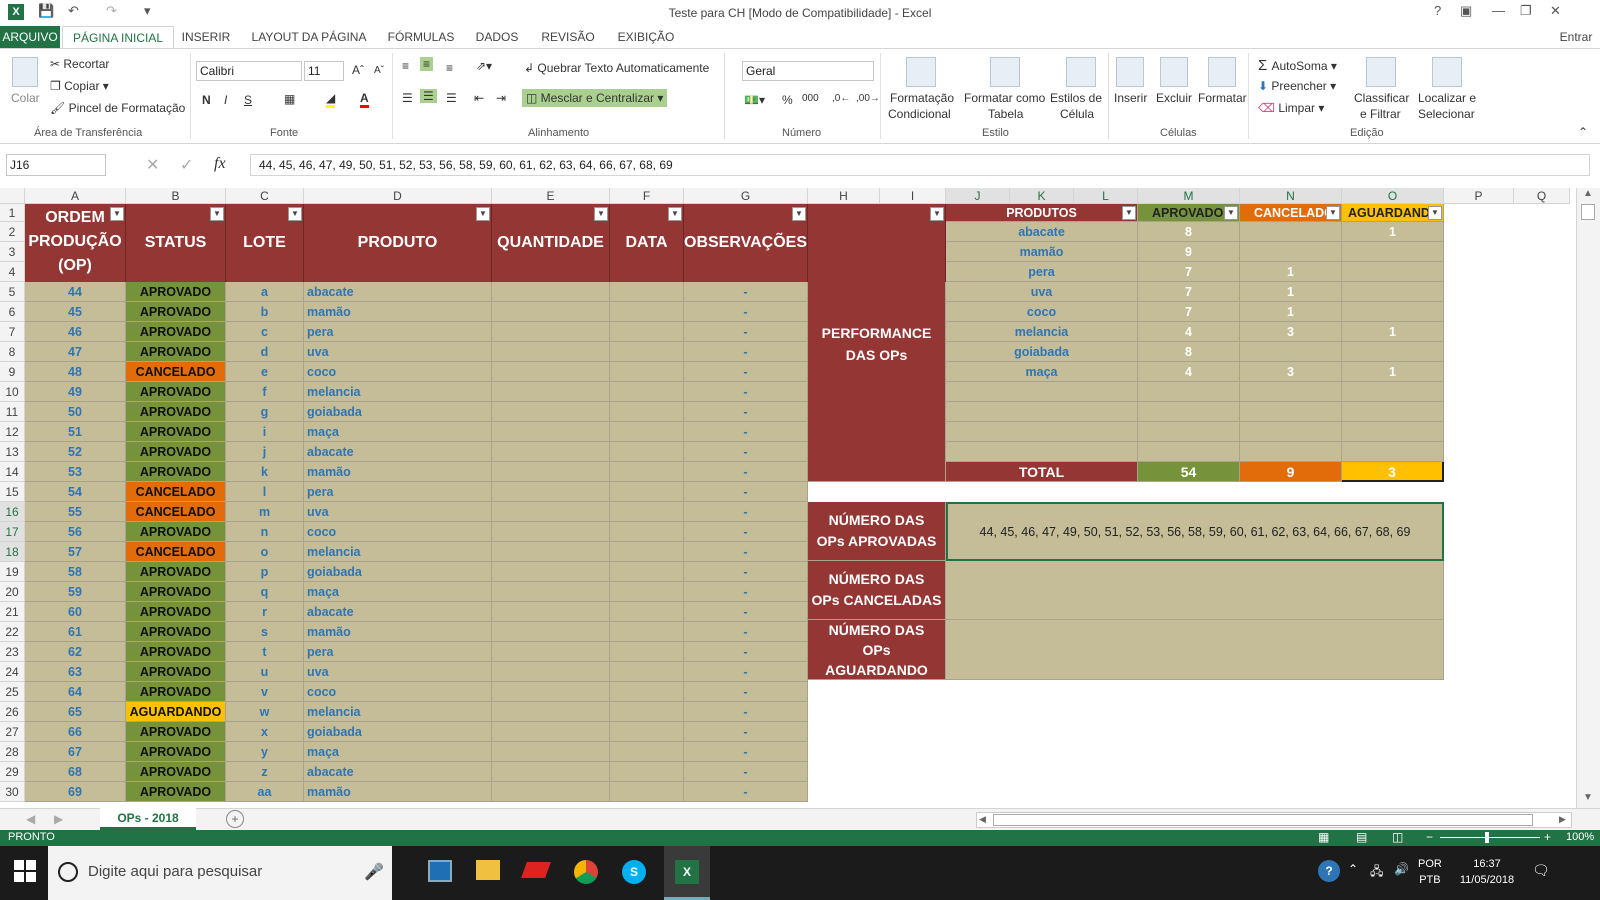  Describe the element at coordinates (1042, 292) in the screenshot. I see `summary-produto: uva` at that location.